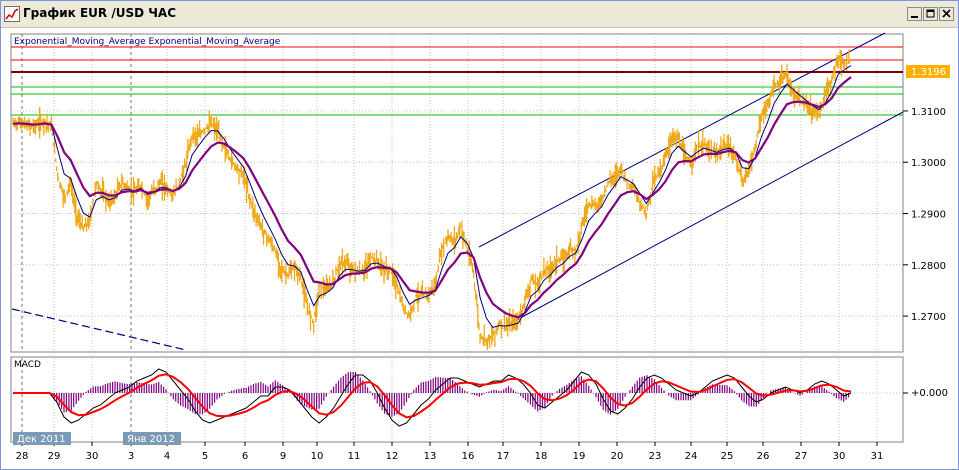 The height and width of the screenshot is (470, 959). I want to click on day-tick-label: 20, so click(617, 456).